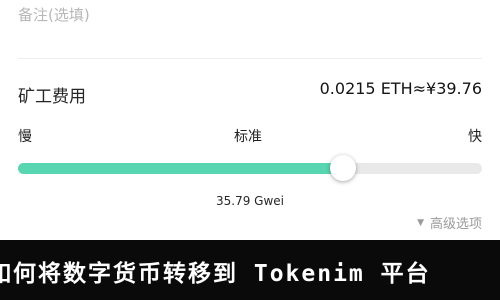 This screenshot has width=500, height=300. Describe the element at coordinates (250, 58) in the screenshot. I see `memo-divider` at that location.